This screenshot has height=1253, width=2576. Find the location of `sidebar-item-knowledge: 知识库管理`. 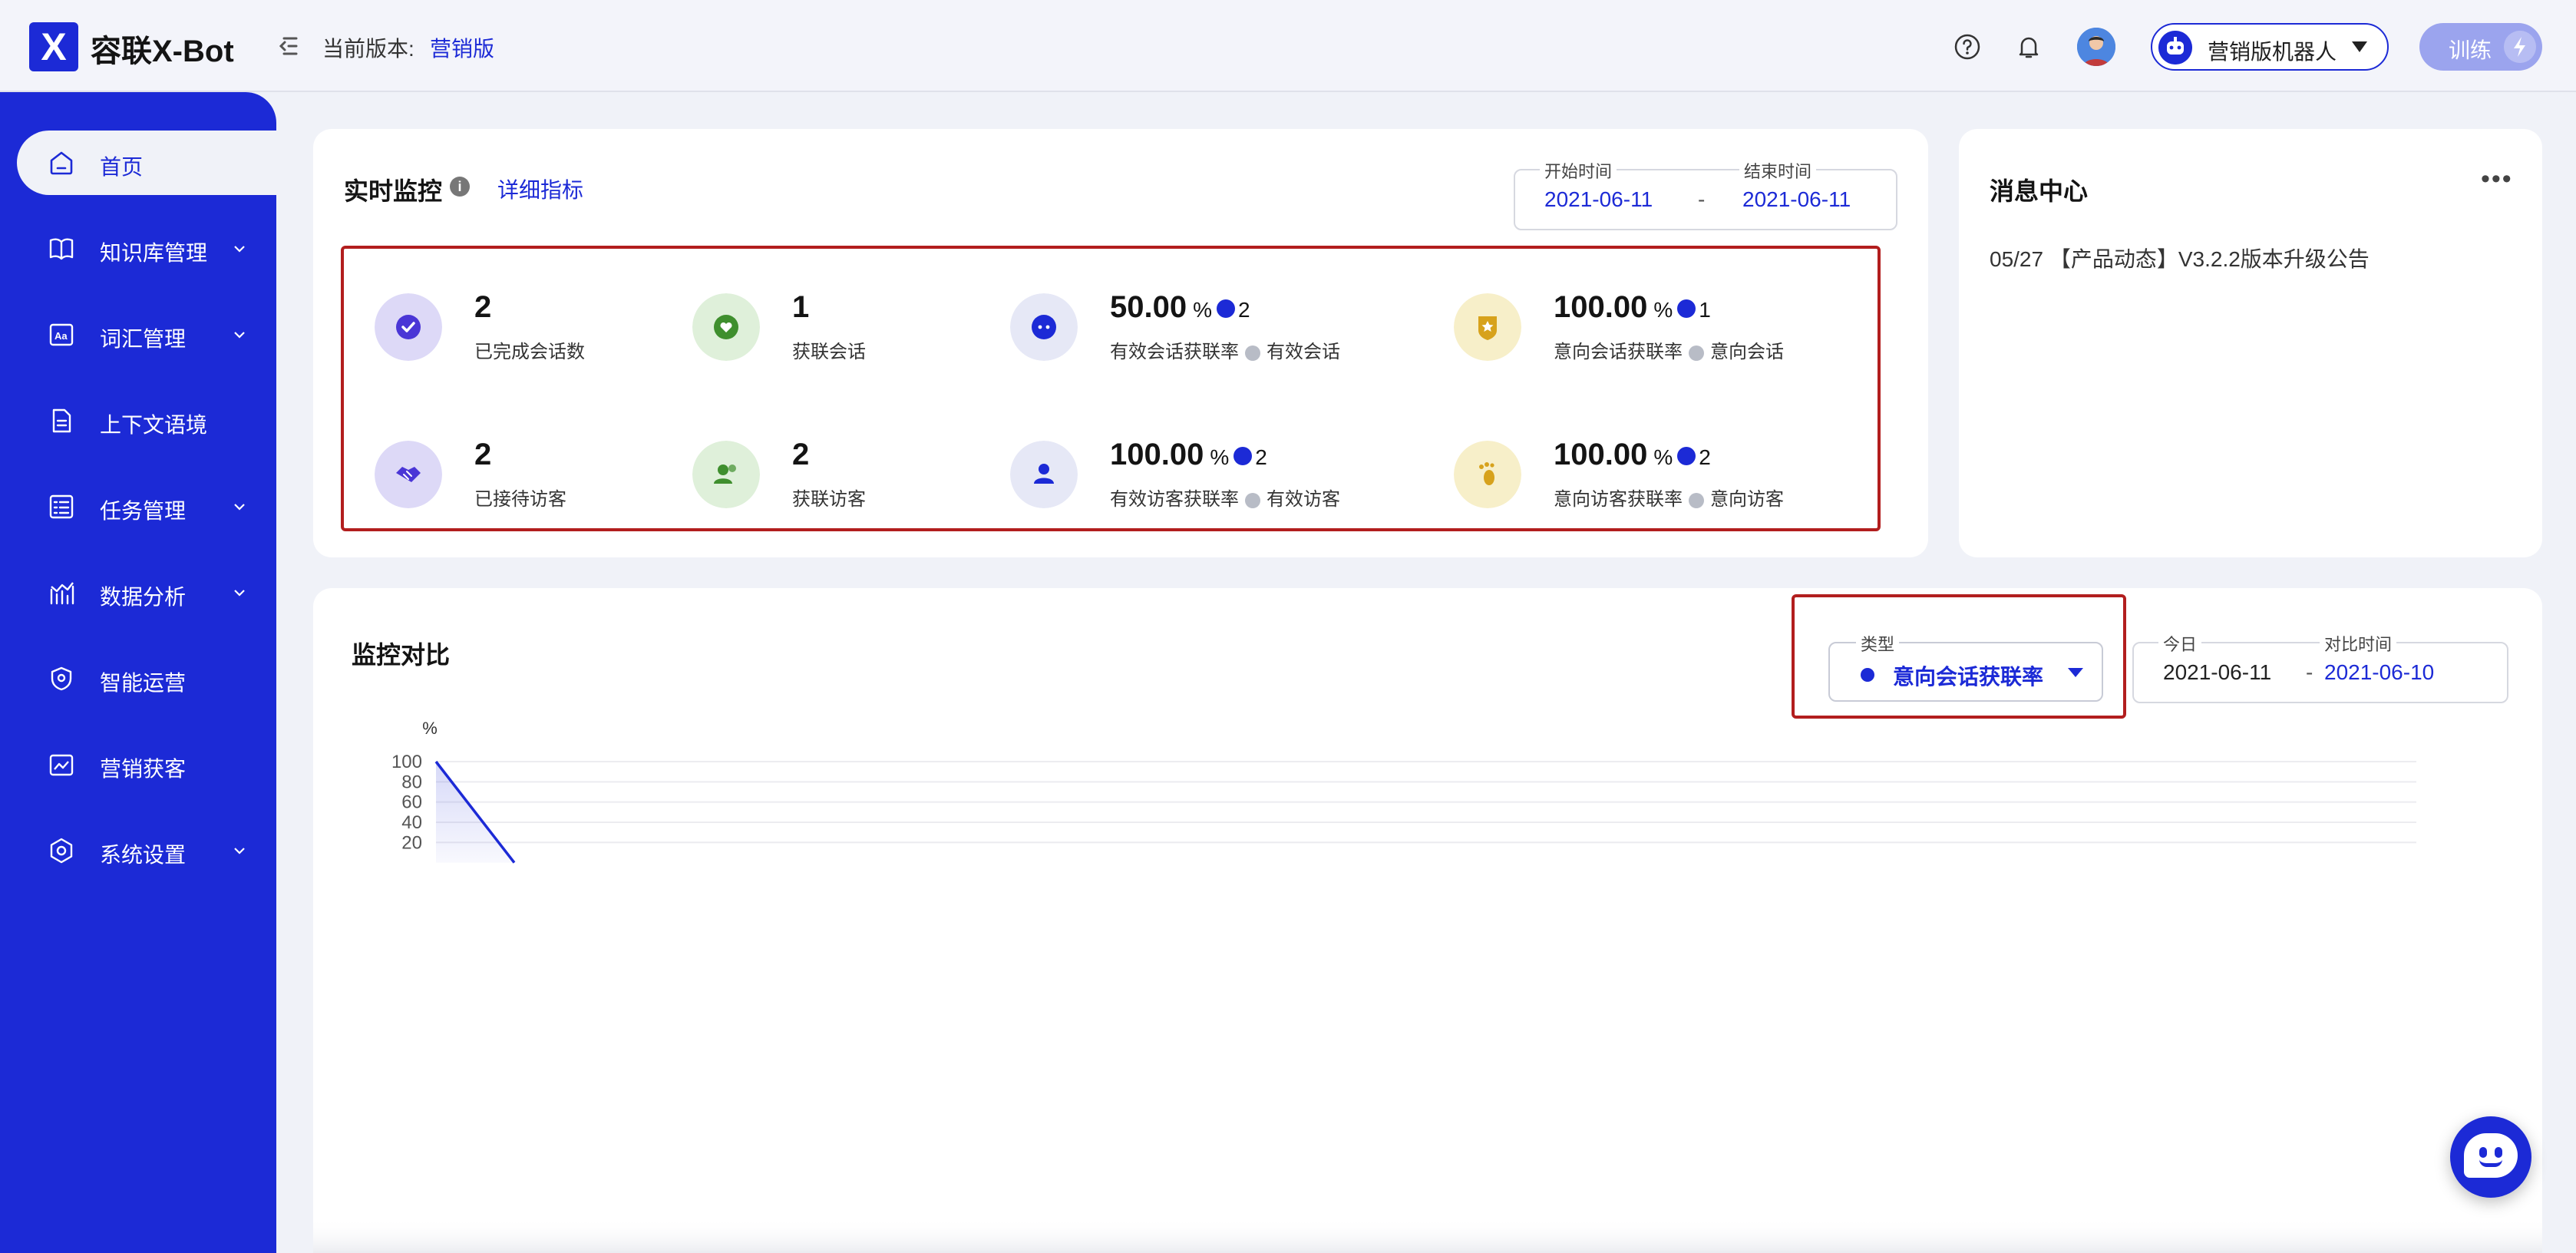

sidebar-item-knowledge: 知识库管理 is located at coordinates (146, 249).